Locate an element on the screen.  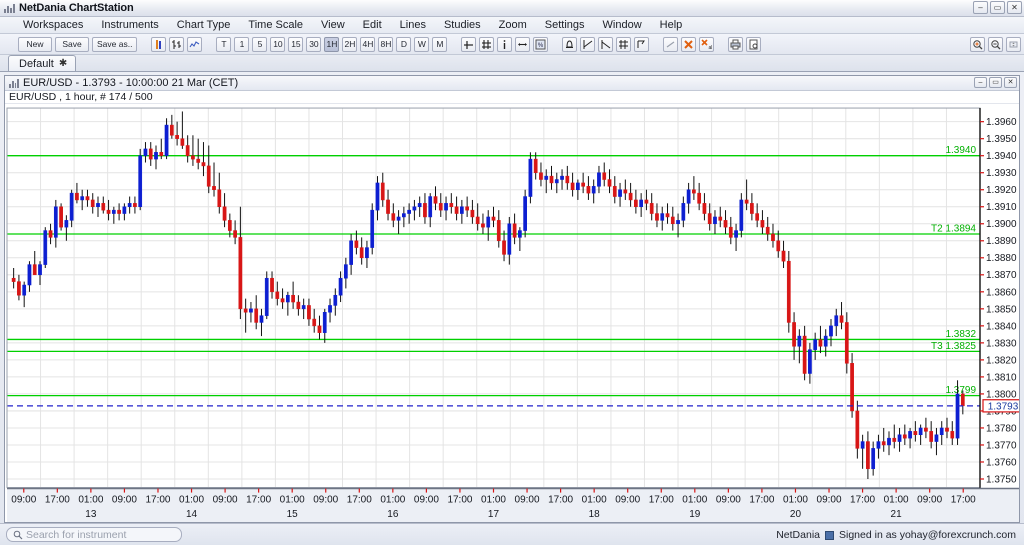
netdania-logo-icon is located at coordinates (829, 535).